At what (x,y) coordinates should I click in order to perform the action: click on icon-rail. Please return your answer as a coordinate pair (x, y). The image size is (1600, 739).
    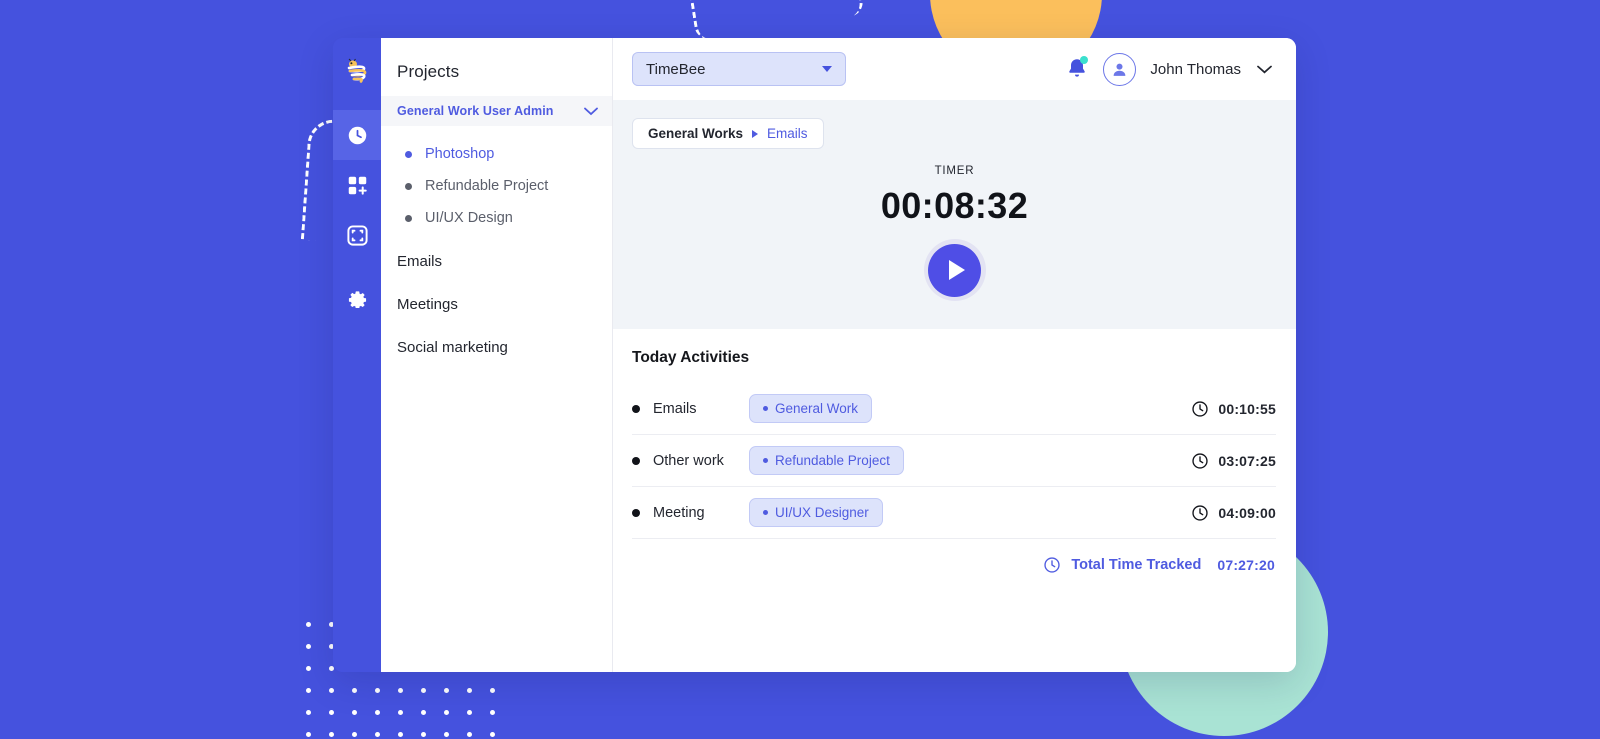
    Looking at the image, I should click on (357, 355).